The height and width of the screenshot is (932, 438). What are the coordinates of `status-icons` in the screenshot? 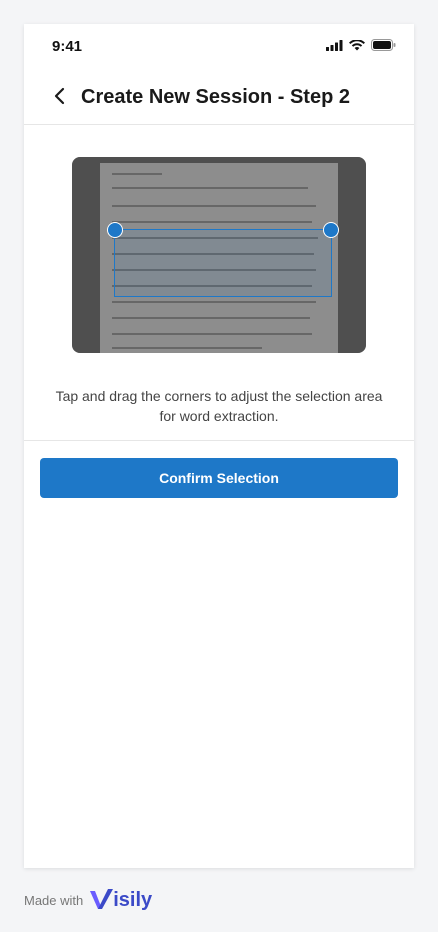 It's located at (361, 45).